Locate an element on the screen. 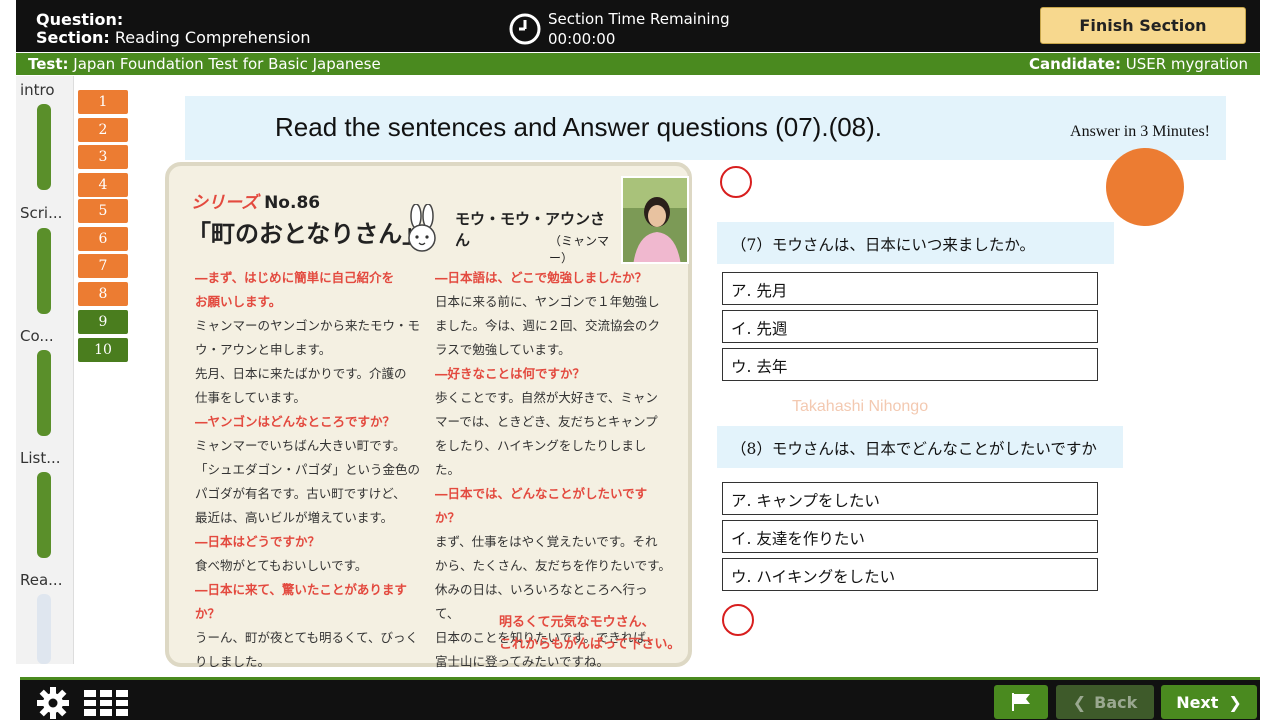 The height and width of the screenshot is (720, 1280). question-7-option-a: ア. 先月 is located at coordinates (910, 288).